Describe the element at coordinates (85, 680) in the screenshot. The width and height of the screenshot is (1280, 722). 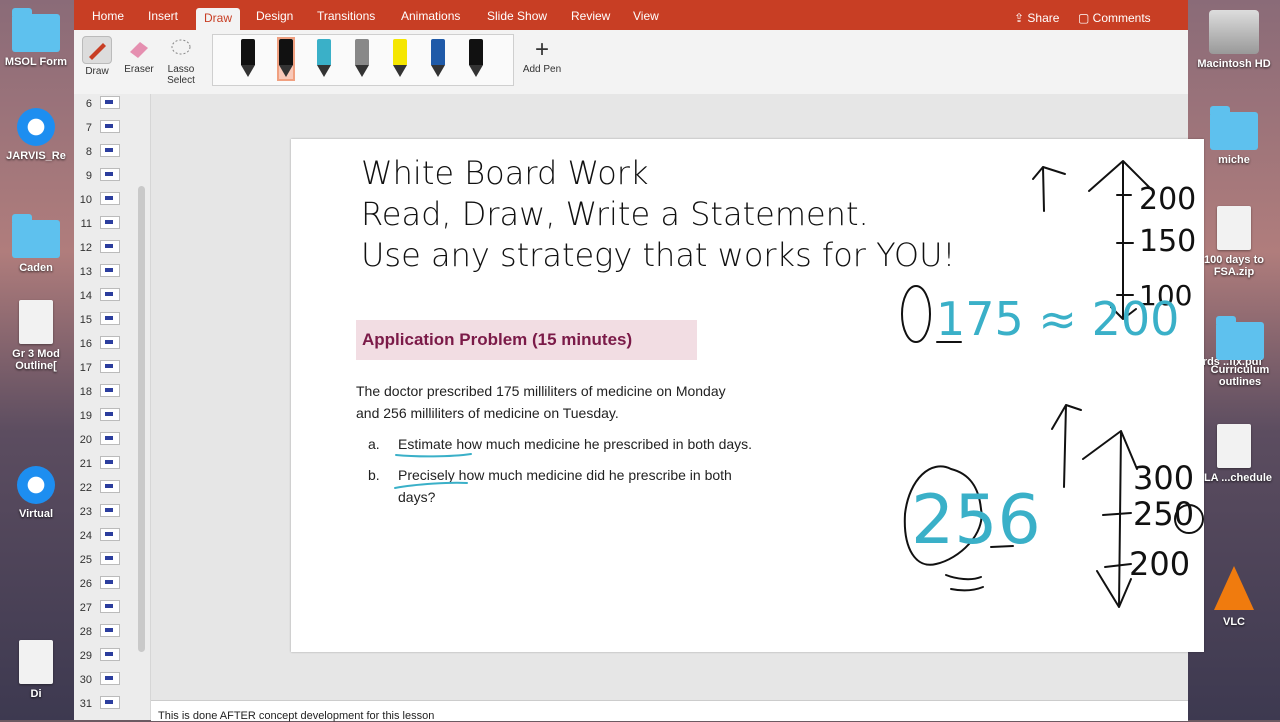
I see `slide-number: 30` at that location.